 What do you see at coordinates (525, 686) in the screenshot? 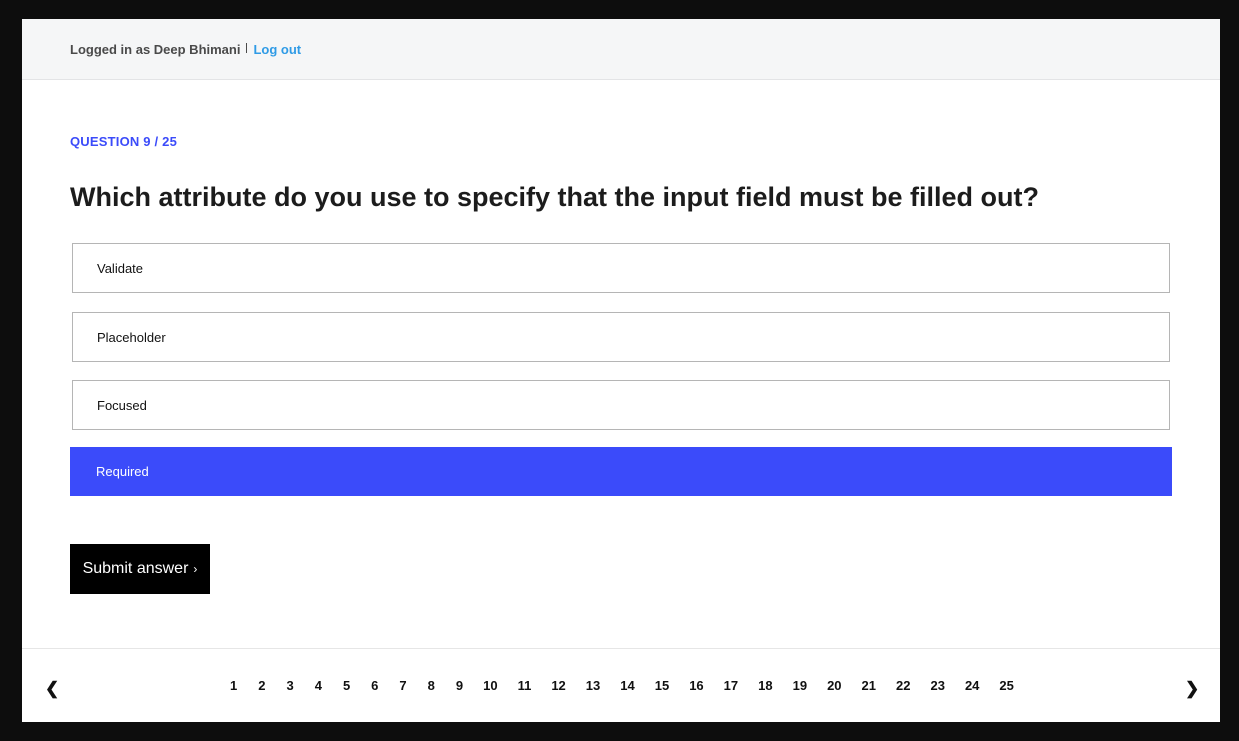
I see `page-number-link: 11` at bounding box center [525, 686].